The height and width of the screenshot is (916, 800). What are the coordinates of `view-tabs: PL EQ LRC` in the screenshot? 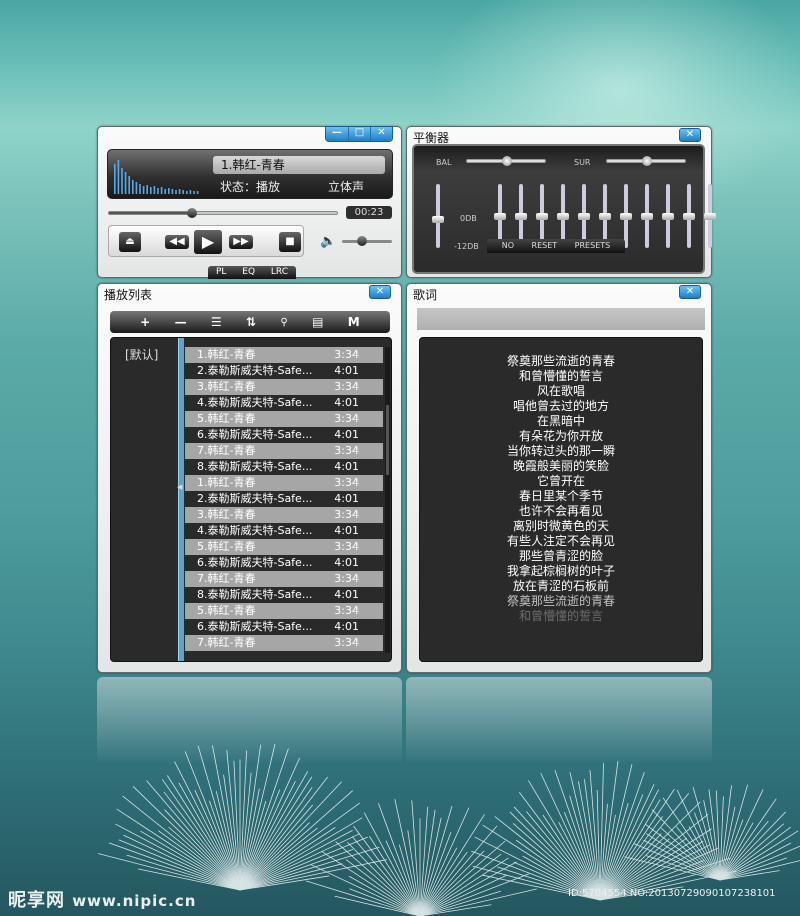 It's located at (252, 272).